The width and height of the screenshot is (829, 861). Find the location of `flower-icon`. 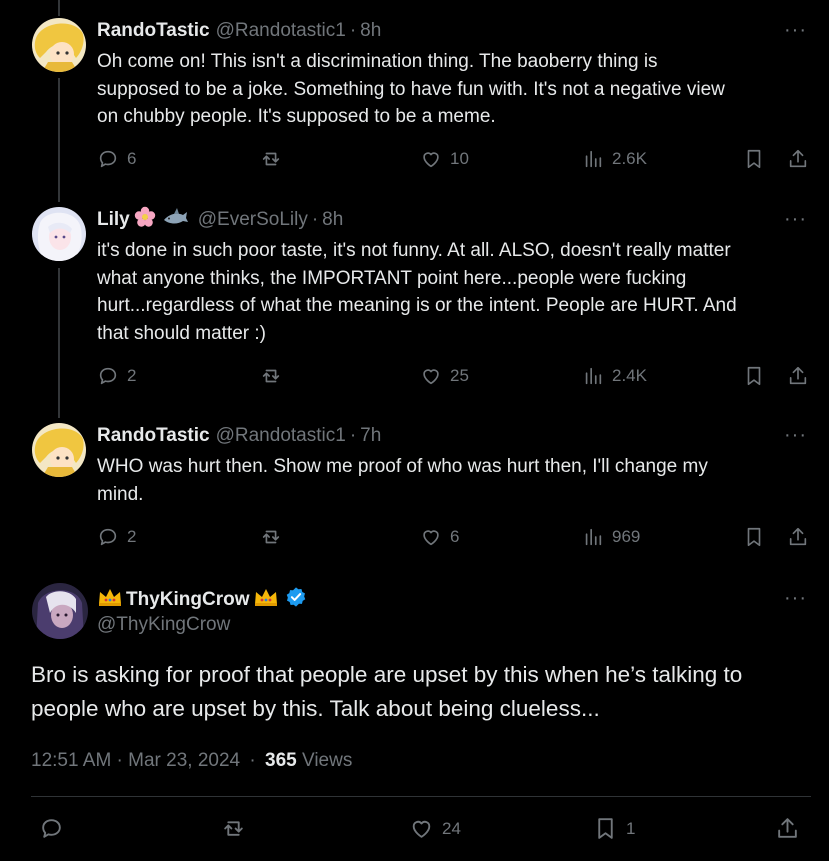

flower-icon is located at coordinates (145, 220).